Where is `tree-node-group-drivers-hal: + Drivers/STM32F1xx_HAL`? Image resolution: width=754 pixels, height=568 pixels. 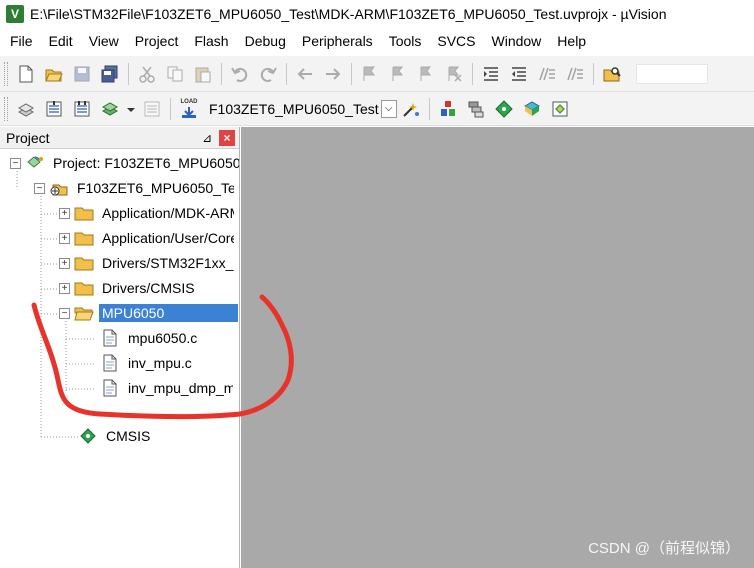 tree-node-group-drivers-hal: + Drivers/STM32F1xx_HAL is located at coordinates (148, 263).